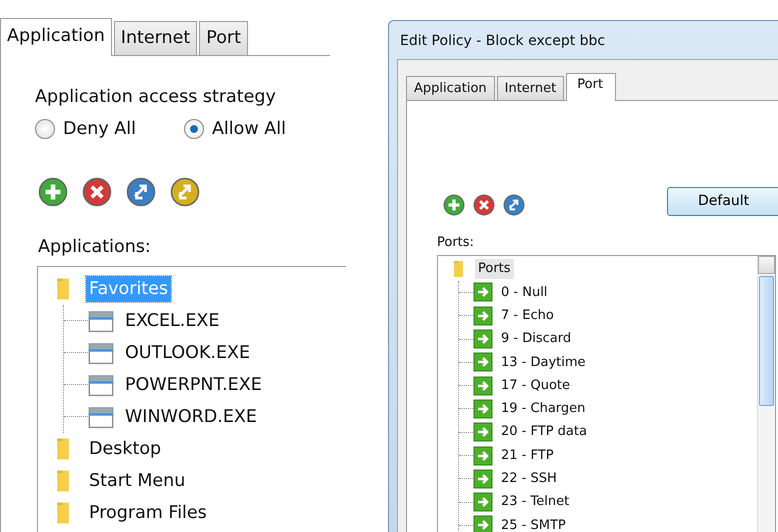  I want to click on tree-item: Program Files, so click(148, 513).